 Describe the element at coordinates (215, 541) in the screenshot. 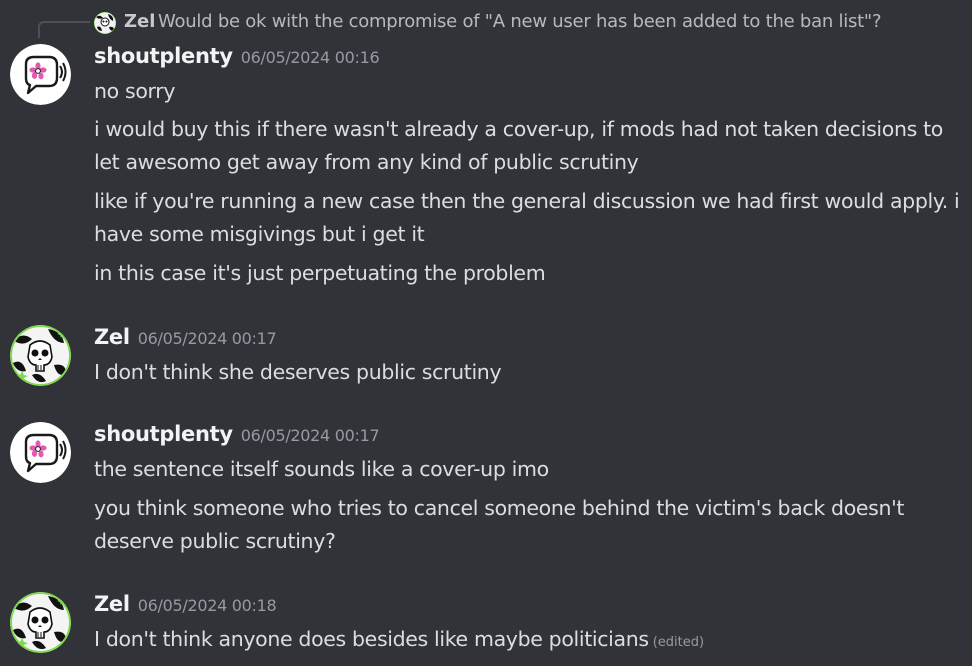

I see `message-text: deserve public scrutiny?` at that location.